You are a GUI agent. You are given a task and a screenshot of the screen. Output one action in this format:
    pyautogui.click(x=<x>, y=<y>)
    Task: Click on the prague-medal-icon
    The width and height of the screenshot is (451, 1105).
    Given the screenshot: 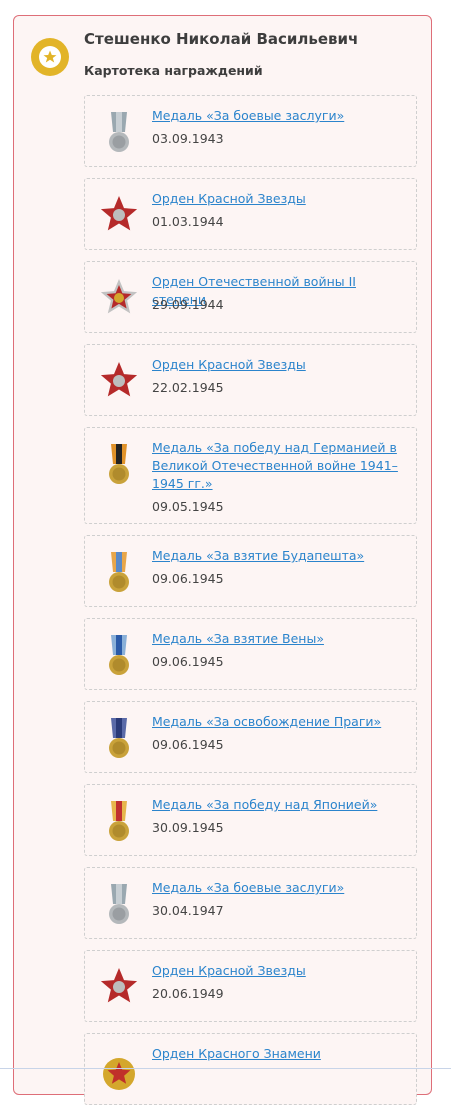 What is the action you would take?
    pyautogui.click(x=119, y=739)
    